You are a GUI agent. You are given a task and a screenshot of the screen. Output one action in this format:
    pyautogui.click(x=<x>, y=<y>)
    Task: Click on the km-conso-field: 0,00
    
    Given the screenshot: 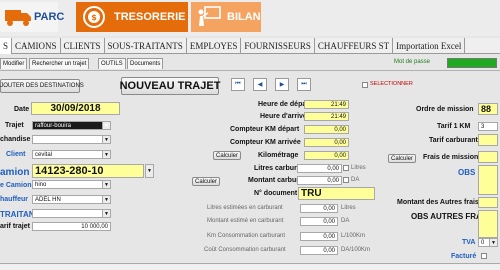 What is the action you would take?
    pyautogui.click(x=319, y=236)
    